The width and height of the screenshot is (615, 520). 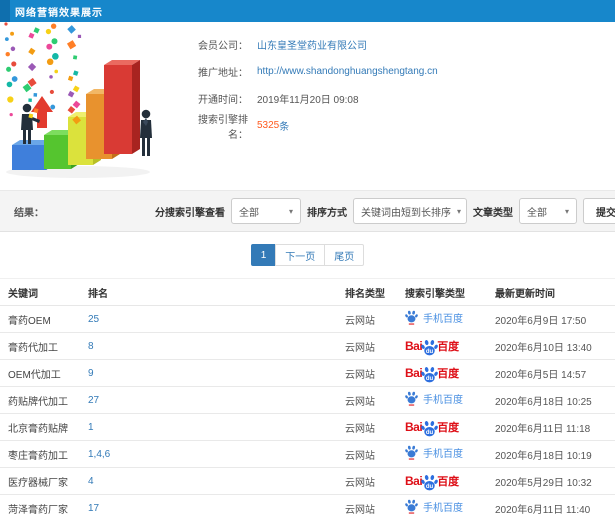 What do you see at coordinates (29, 213) in the screenshot?
I see `result-label: 结果：` at bounding box center [29, 213].